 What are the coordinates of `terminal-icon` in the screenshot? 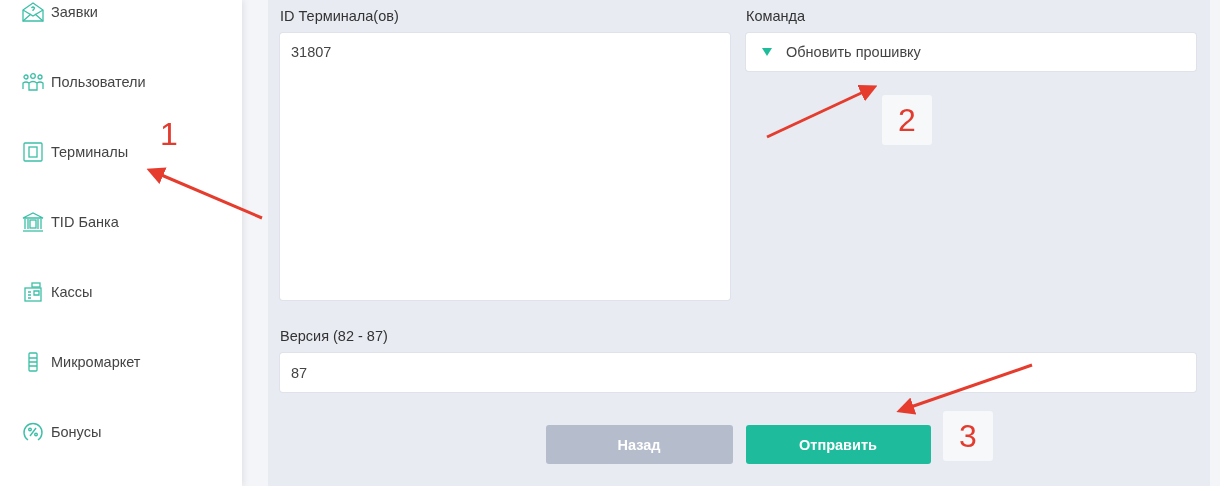 It's located at (33, 152).